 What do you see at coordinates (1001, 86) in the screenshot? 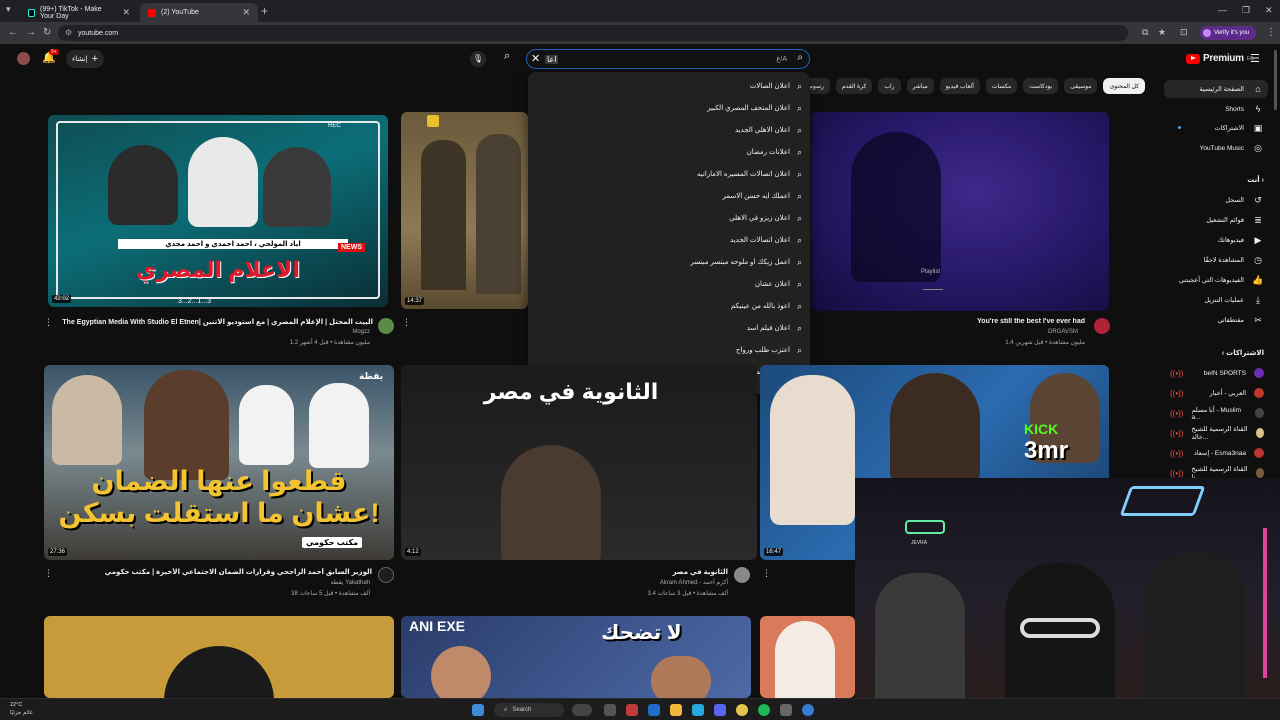
I see `filter-chip: مكسات` at bounding box center [1001, 86].